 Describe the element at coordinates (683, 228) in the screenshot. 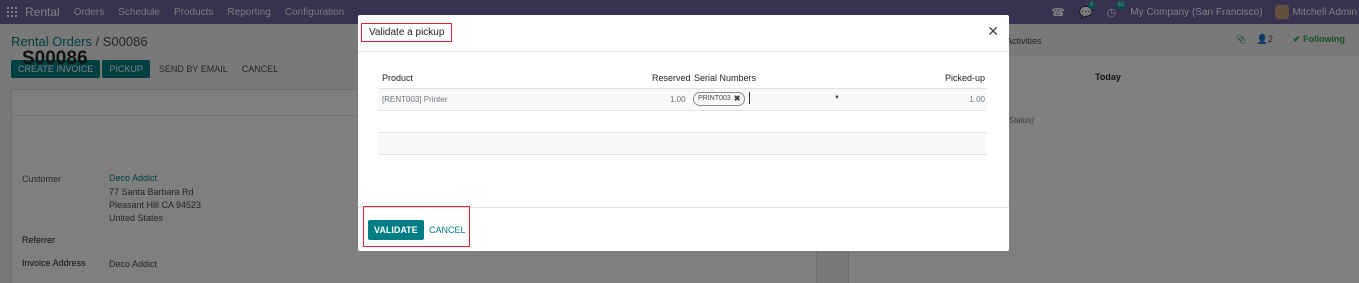

I see `dialog-footer: VALIDATE CANCEL` at that location.